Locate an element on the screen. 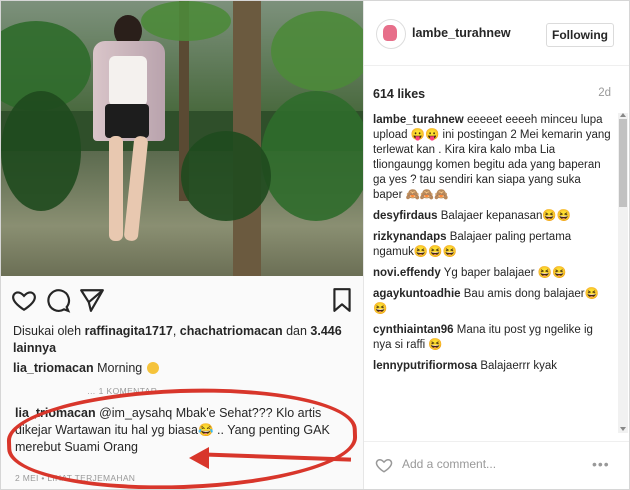 This screenshot has height=490, width=630. liker-link: raffinagita1717 is located at coordinates (129, 331).